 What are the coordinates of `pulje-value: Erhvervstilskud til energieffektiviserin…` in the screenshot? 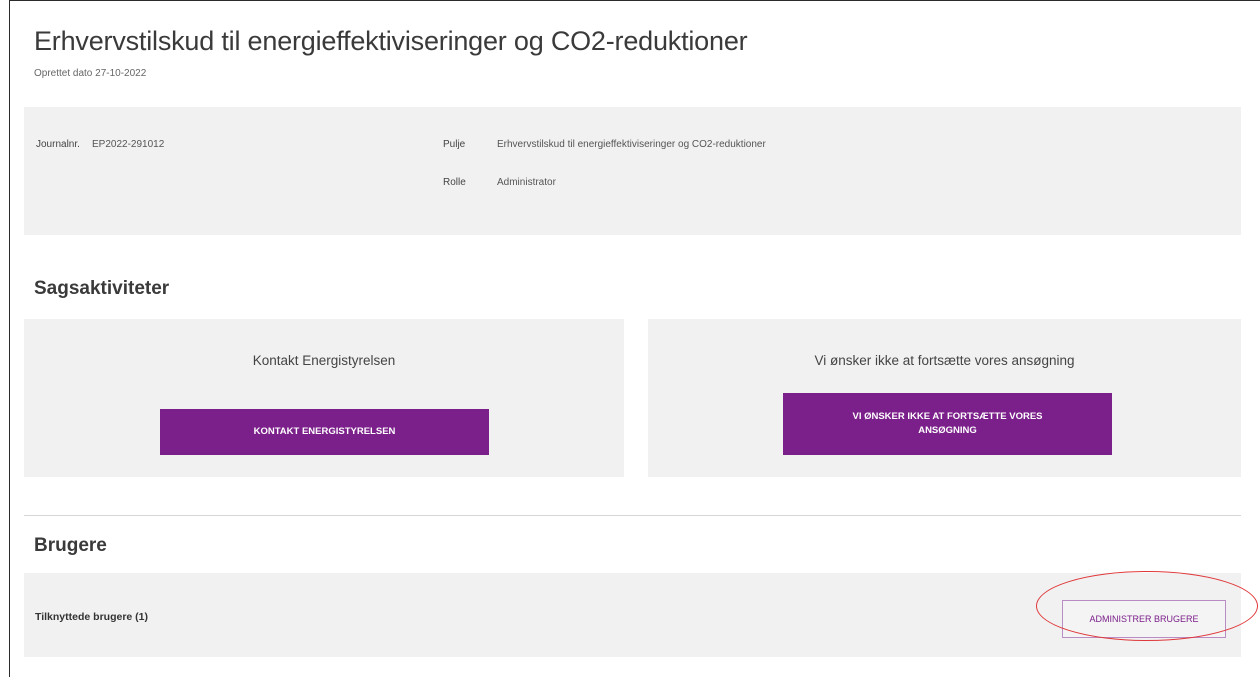 It's located at (631, 144).